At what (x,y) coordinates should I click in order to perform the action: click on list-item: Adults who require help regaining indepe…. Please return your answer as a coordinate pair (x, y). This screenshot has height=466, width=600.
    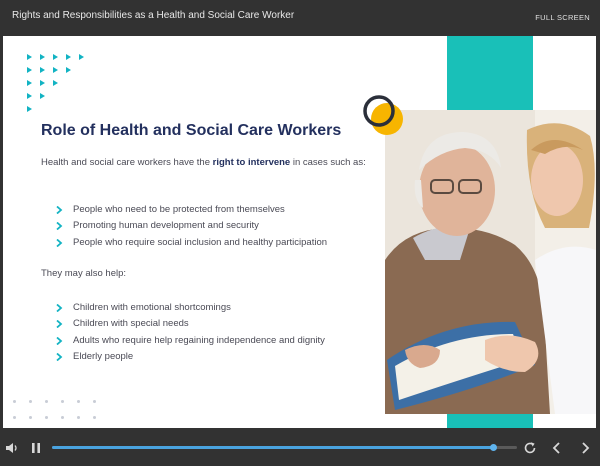
    Looking at the image, I should click on (190, 341).